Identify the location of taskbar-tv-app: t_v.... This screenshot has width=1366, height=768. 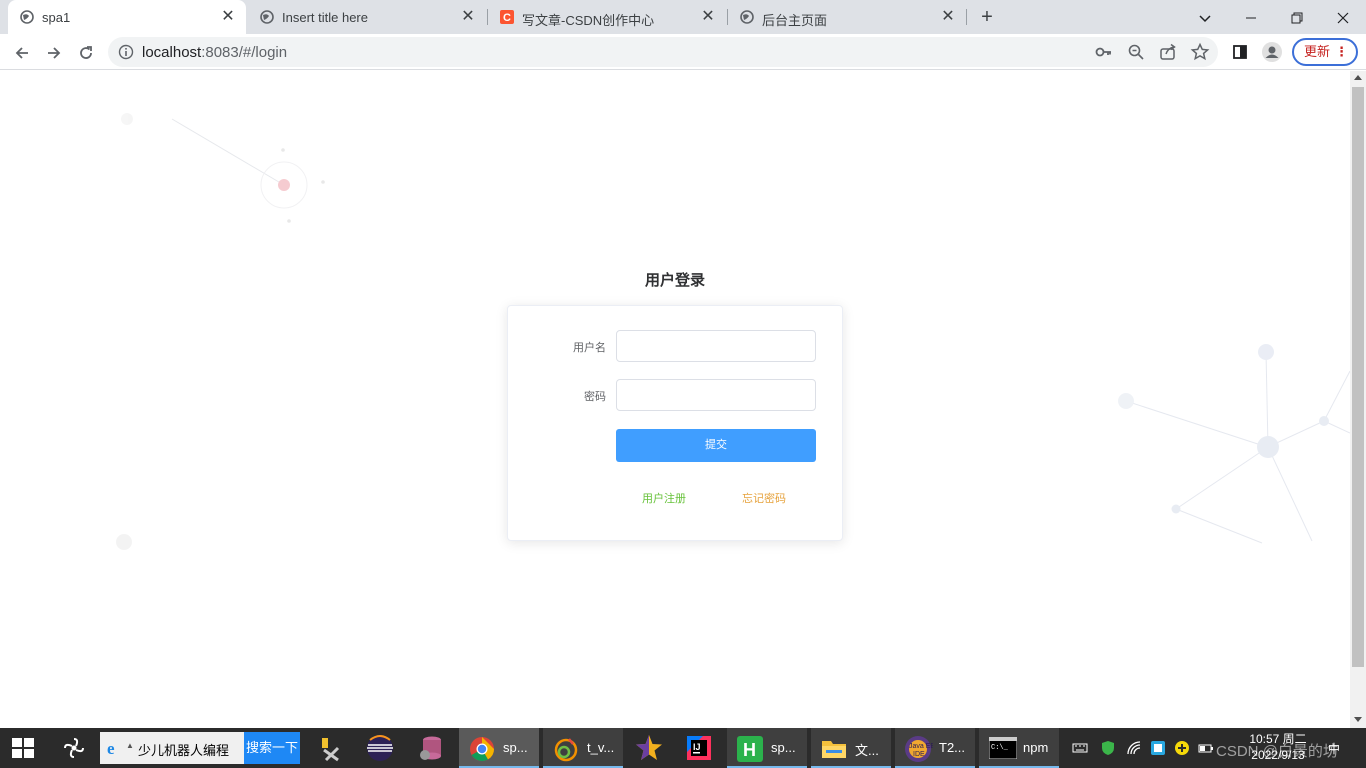
(583, 748).